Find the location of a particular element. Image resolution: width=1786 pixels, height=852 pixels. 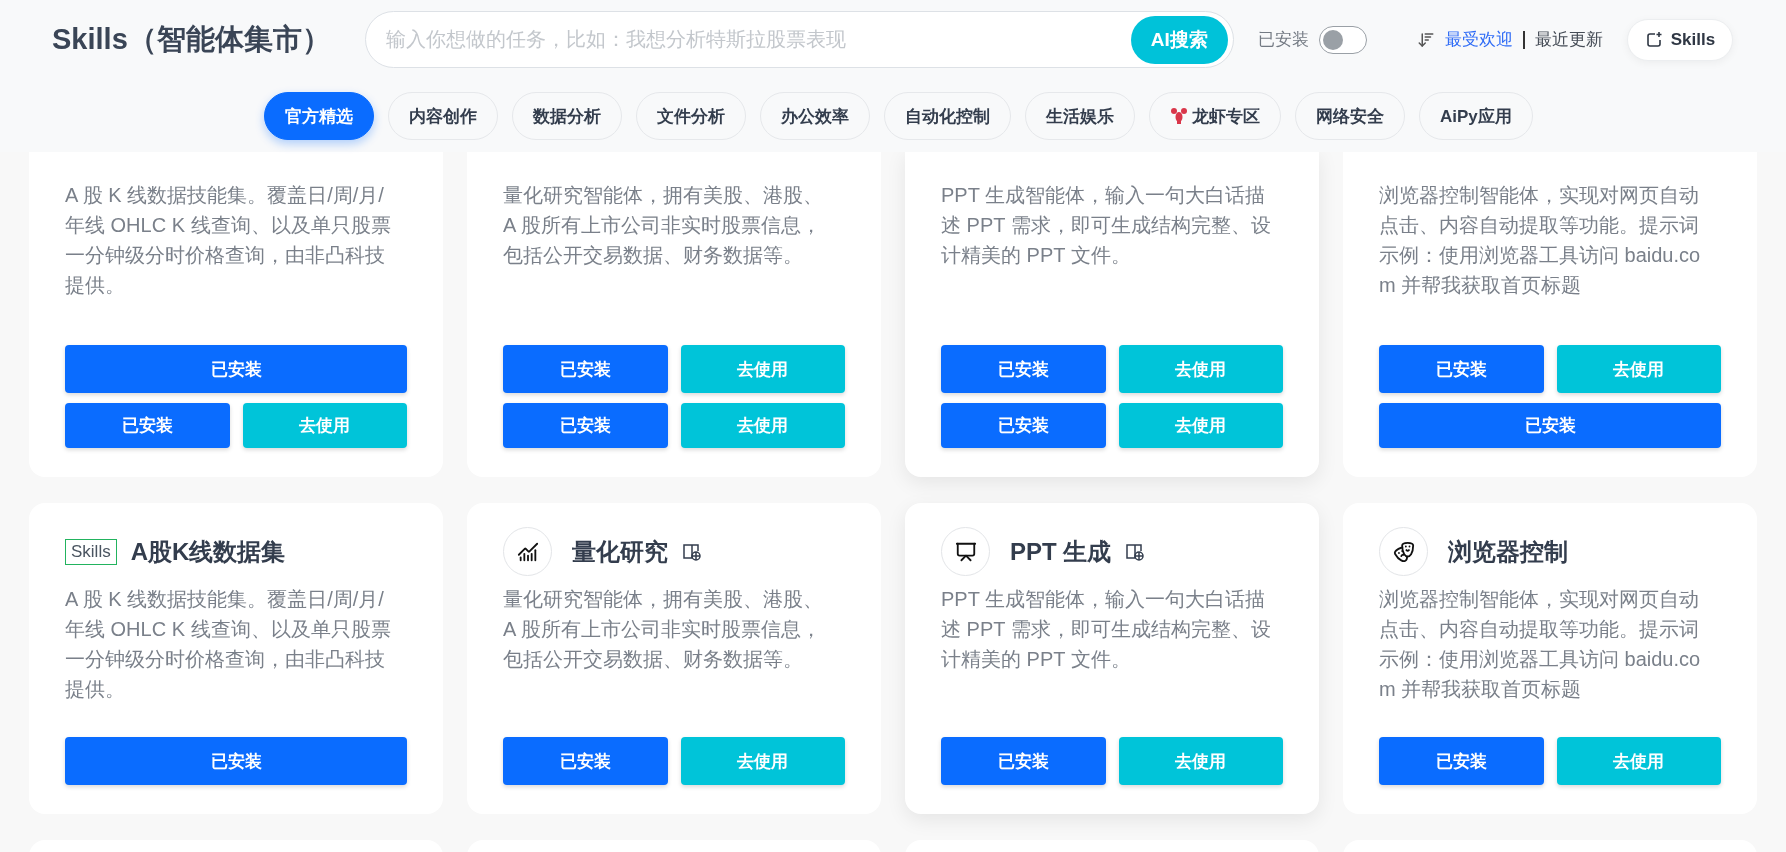

category-tab: 龙虾专区 is located at coordinates (1215, 116).